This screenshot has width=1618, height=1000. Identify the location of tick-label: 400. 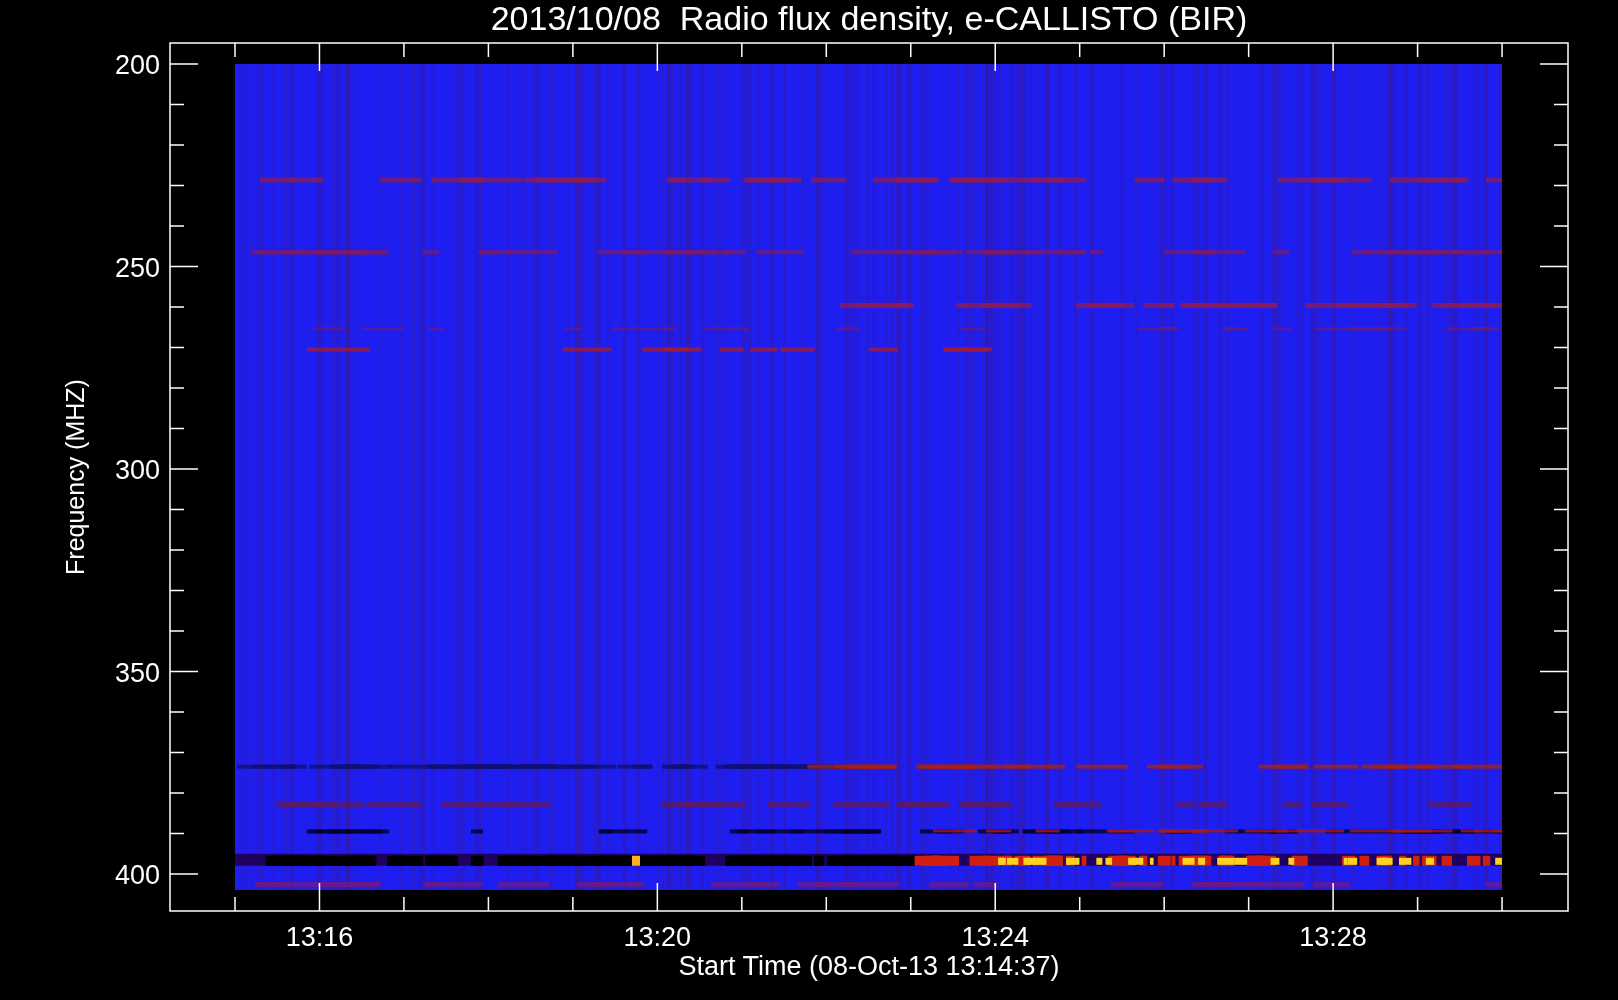
(137, 875).